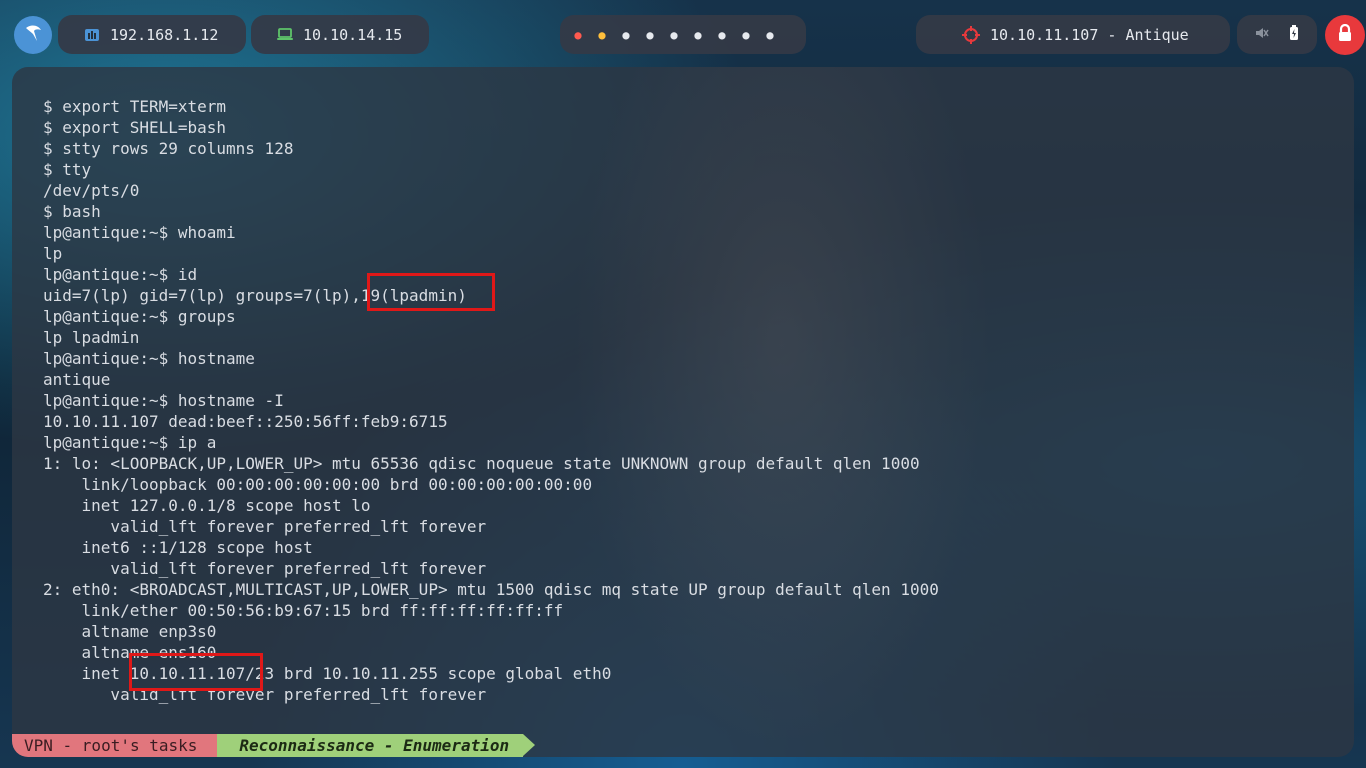 The image size is (1366, 768). What do you see at coordinates (178, 547) in the screenshot?
I see `terminal-line: inet6 ::1/128 scope host` at bounding box center [178, 547].